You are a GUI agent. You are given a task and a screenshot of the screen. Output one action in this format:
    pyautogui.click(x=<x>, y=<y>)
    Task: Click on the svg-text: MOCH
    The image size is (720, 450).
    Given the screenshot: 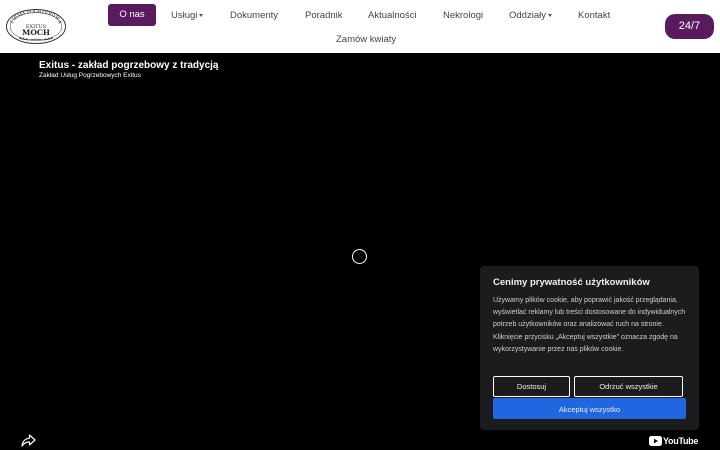 What is the action you would take?
    pyautogui.click(x=36, y=32)
    